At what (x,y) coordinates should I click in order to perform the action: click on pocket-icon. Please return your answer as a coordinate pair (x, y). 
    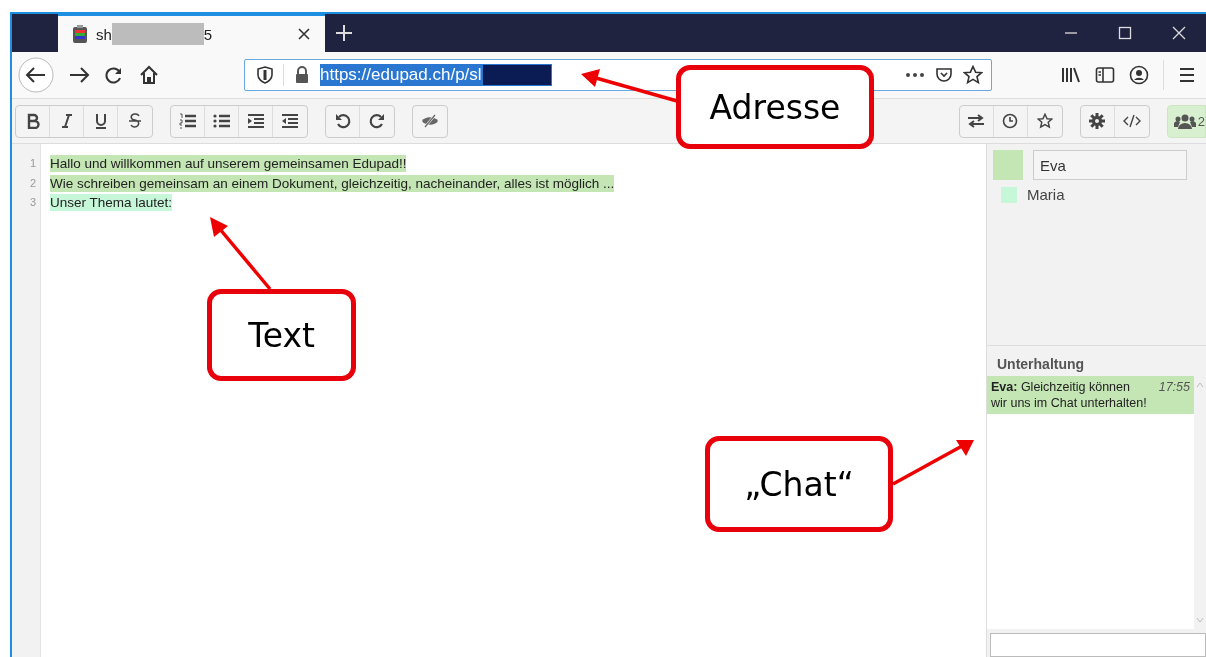
    Looking at the image, I should click on (944, 75).